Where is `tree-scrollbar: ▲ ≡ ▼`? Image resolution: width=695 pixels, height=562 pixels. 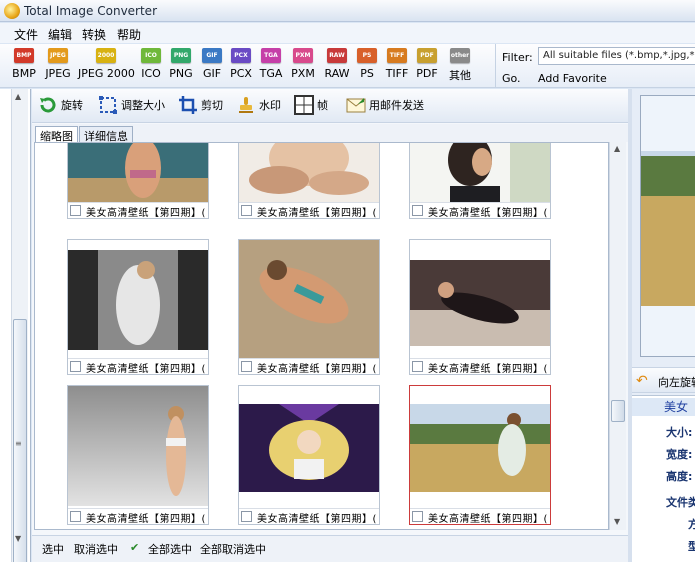
tree-scrollbar: ▲ ≡ ▼ is located at coordinates (19, 325).